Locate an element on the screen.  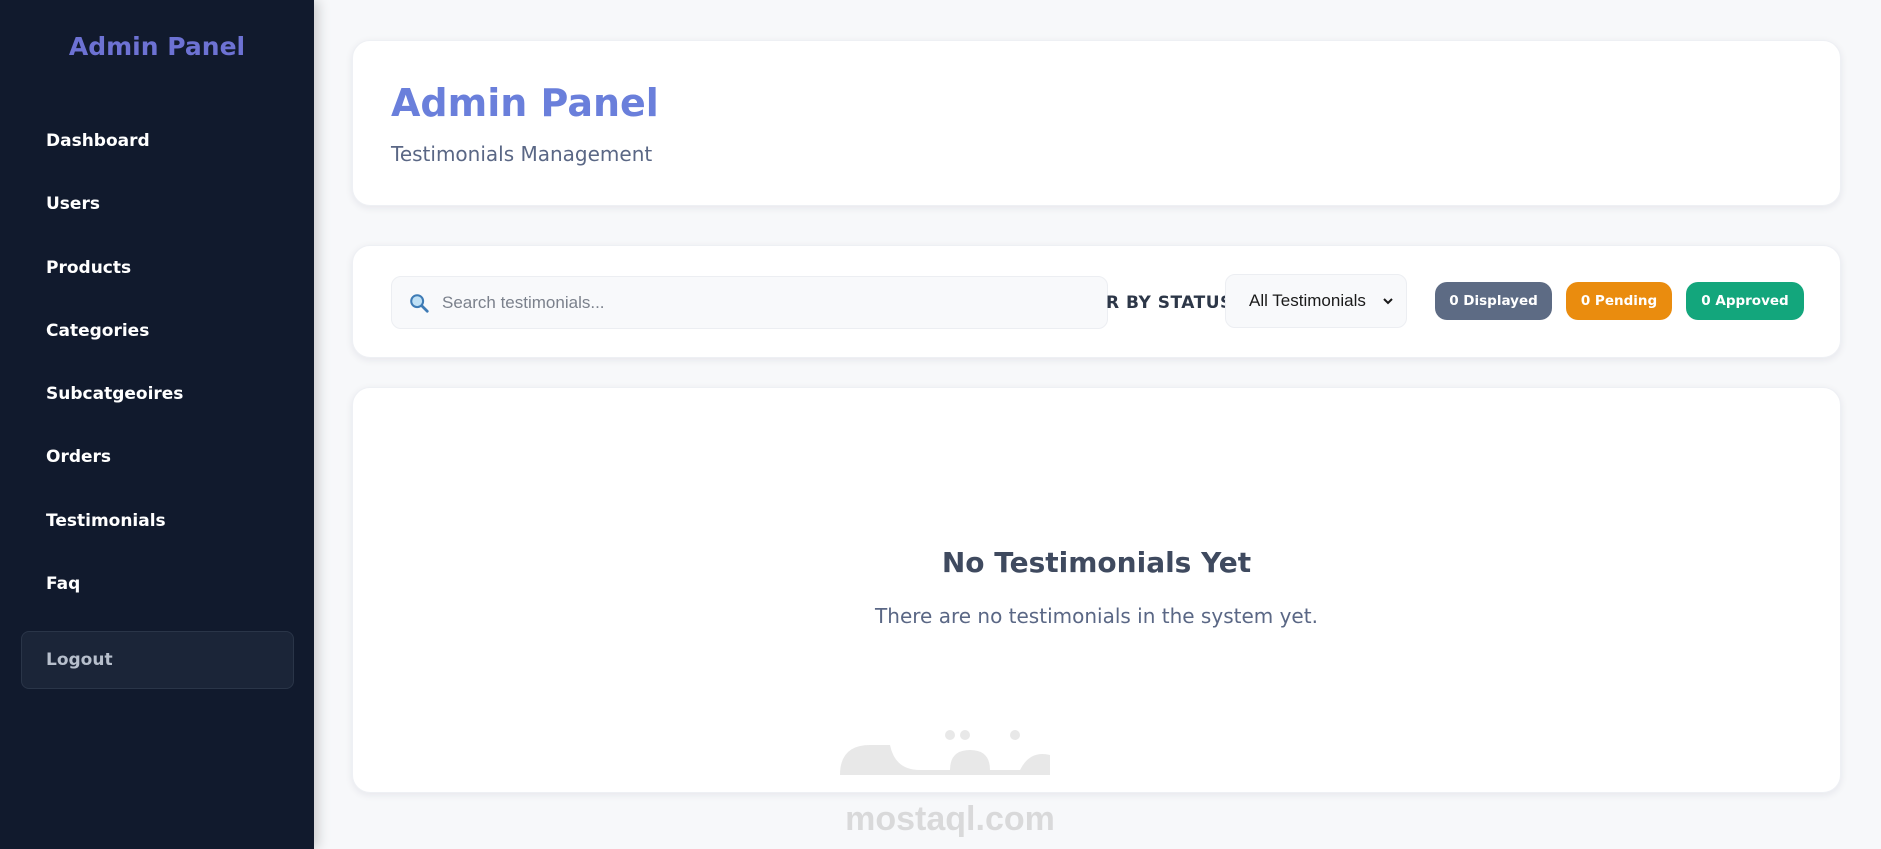
approved-count-badge: 0 Approved is located at coordinates (1745, 301).